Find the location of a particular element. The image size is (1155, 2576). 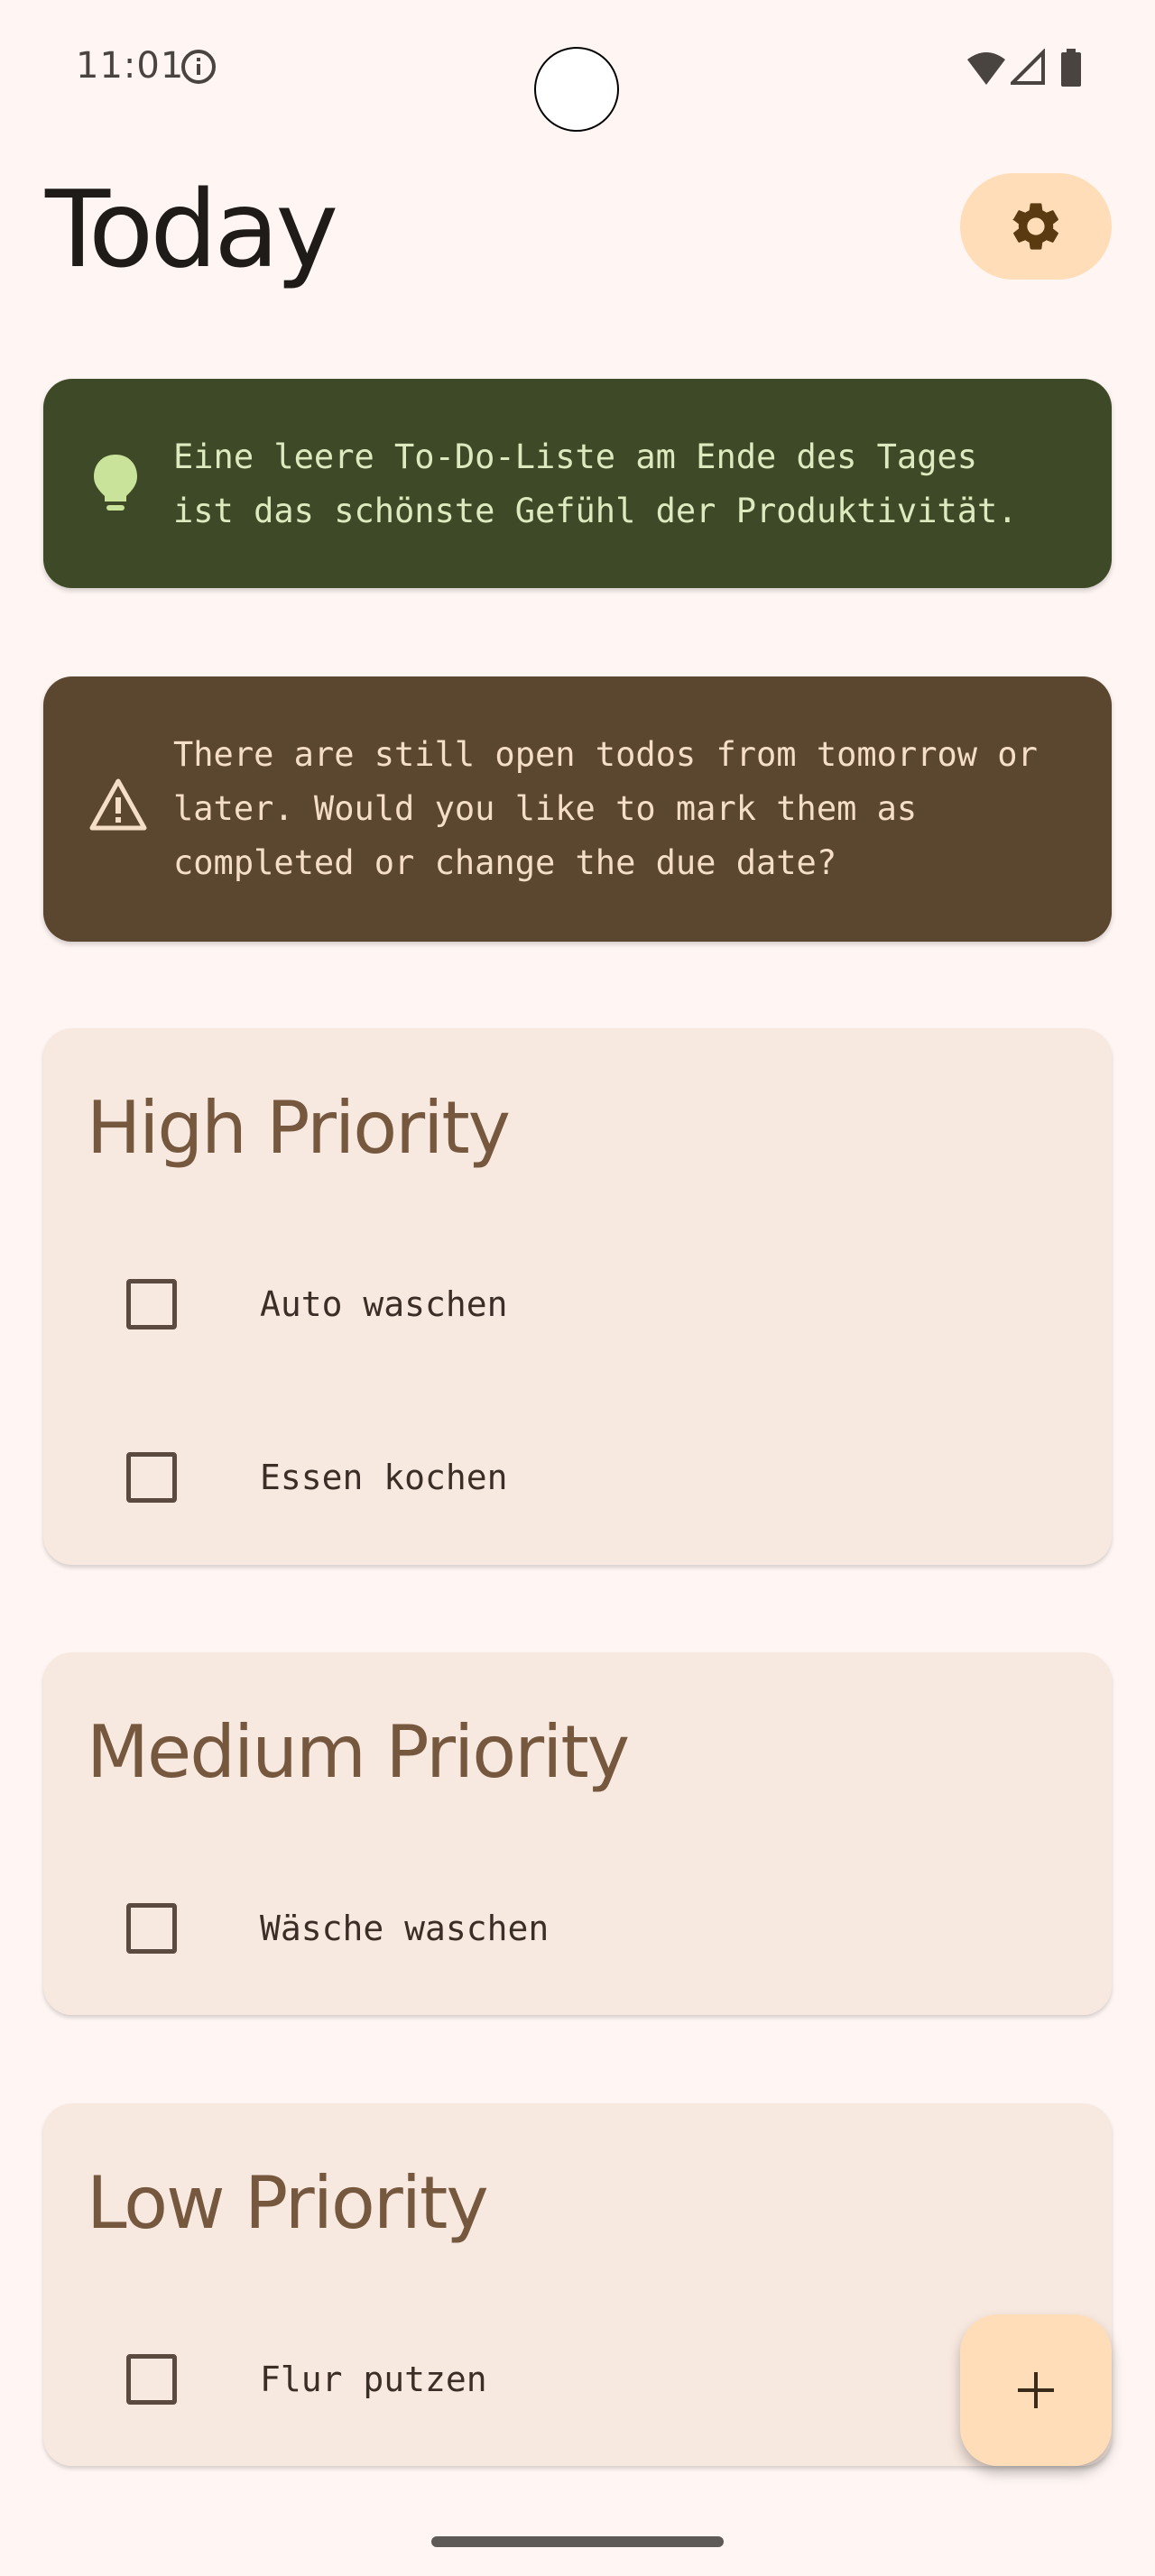

wifi-icon is located at coordinates (986, 68).